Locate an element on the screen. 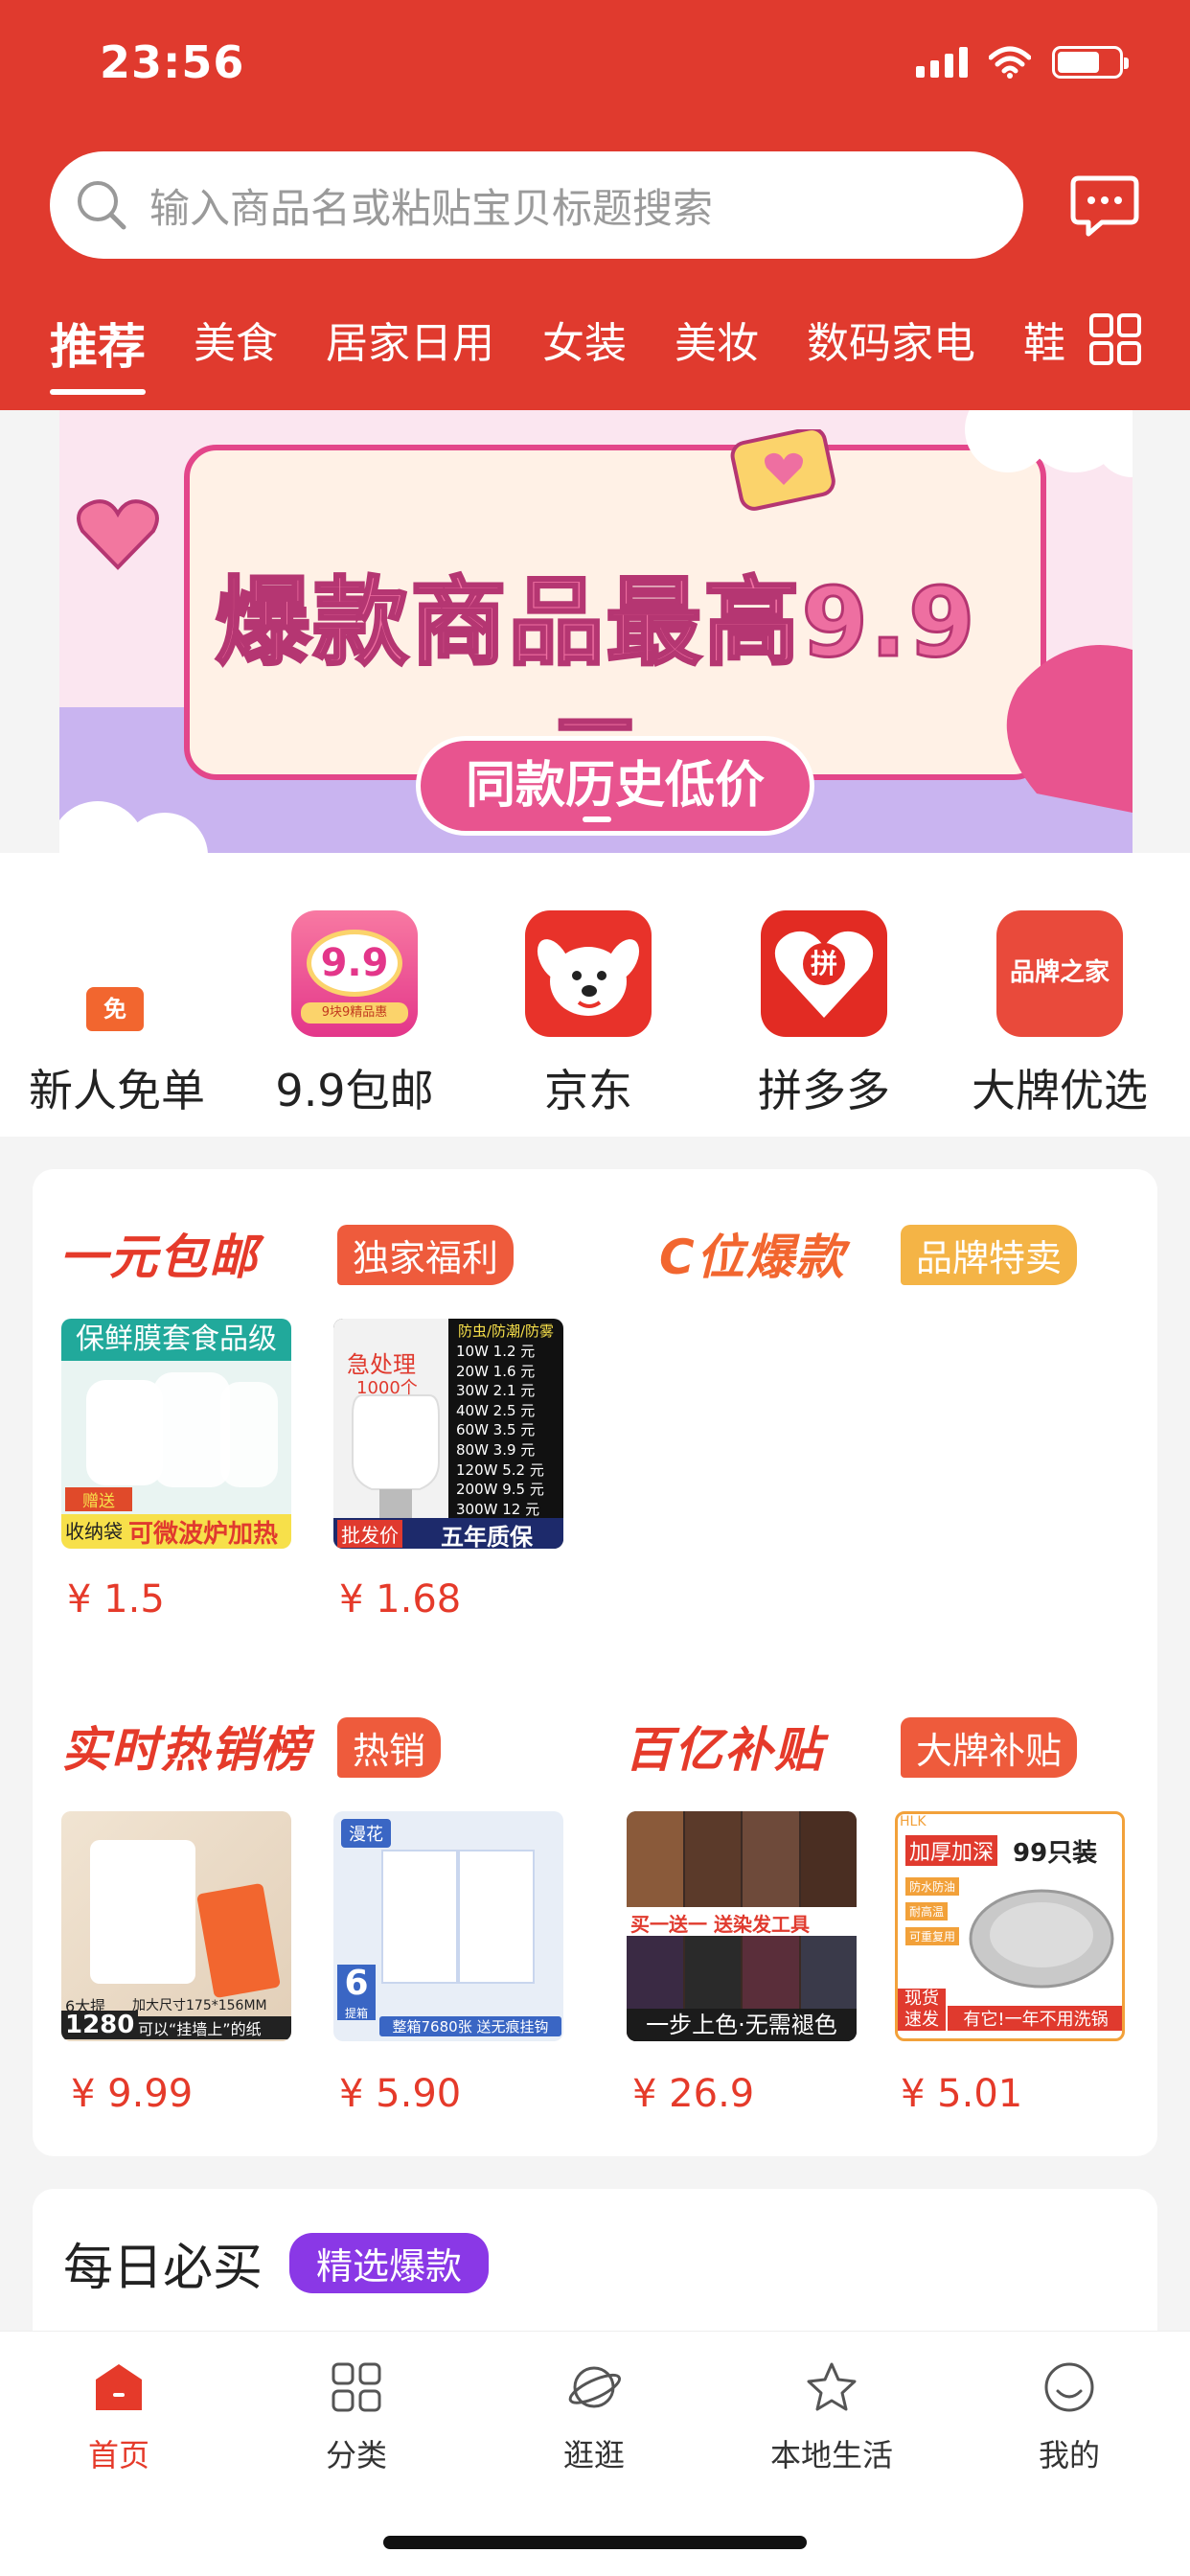 The image size is (1190, 2576). nav-local-life: 本地生活 is located at coordinates (832, 2416).